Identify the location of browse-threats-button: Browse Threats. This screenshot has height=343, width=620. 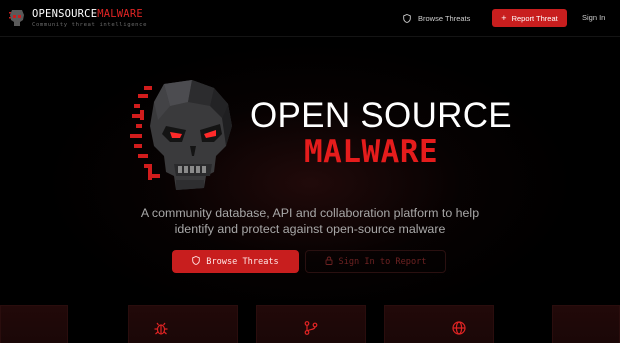
(235, 261).